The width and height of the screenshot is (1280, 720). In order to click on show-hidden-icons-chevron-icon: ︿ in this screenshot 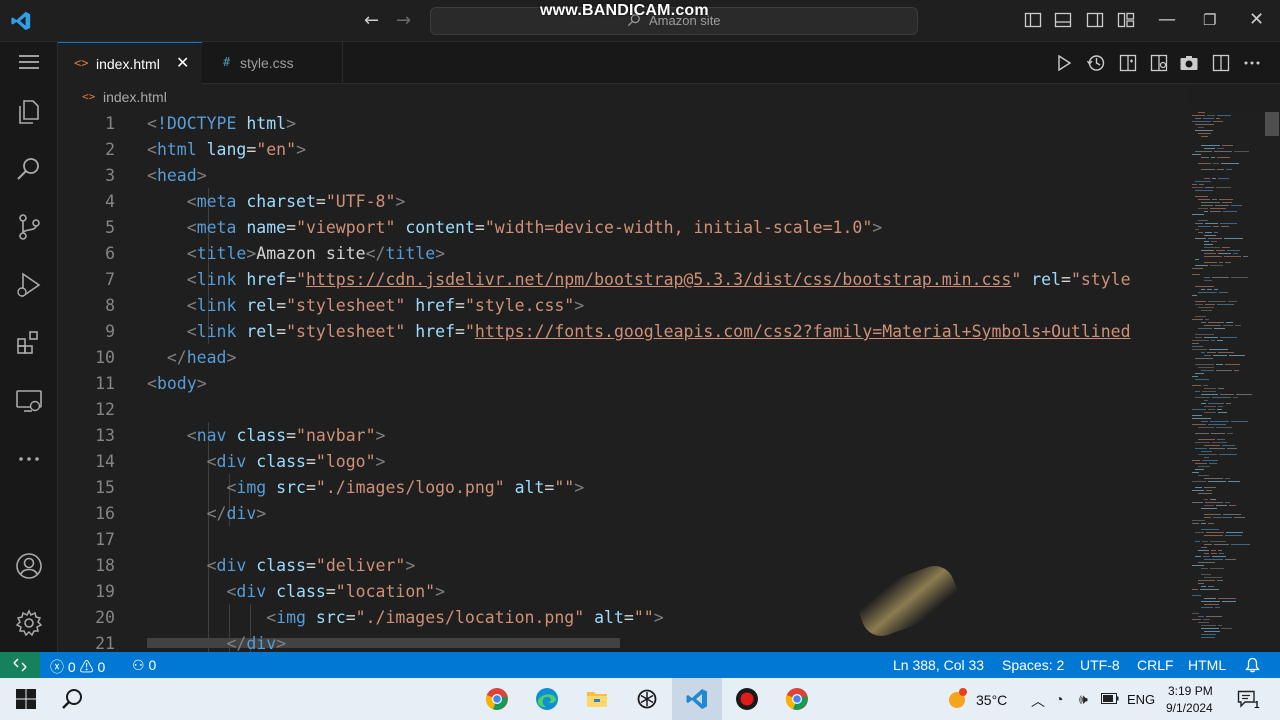, I will do `click(1038, 701)`.